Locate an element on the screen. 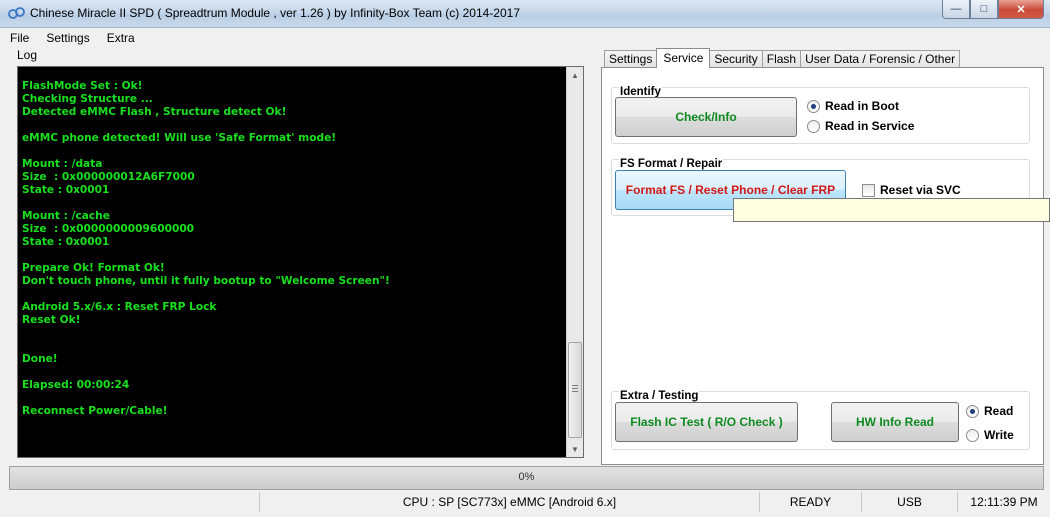 This screenshot has width=1050, height=517. tooltip-popup is located at coordinates (891, 210).